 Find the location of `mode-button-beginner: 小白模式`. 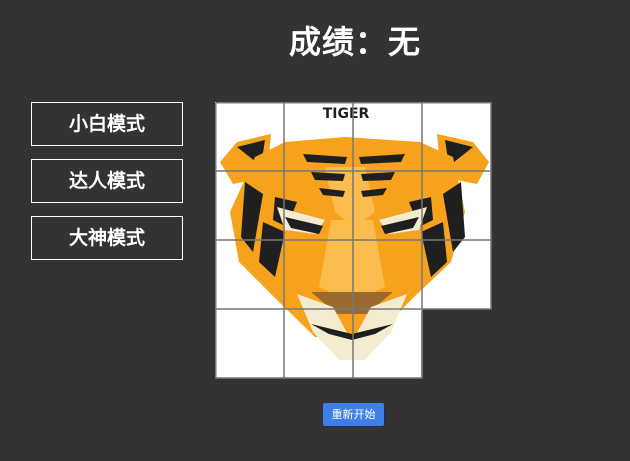

mode-button-beginner: 小白模式 is located at coordinates (107, 124).